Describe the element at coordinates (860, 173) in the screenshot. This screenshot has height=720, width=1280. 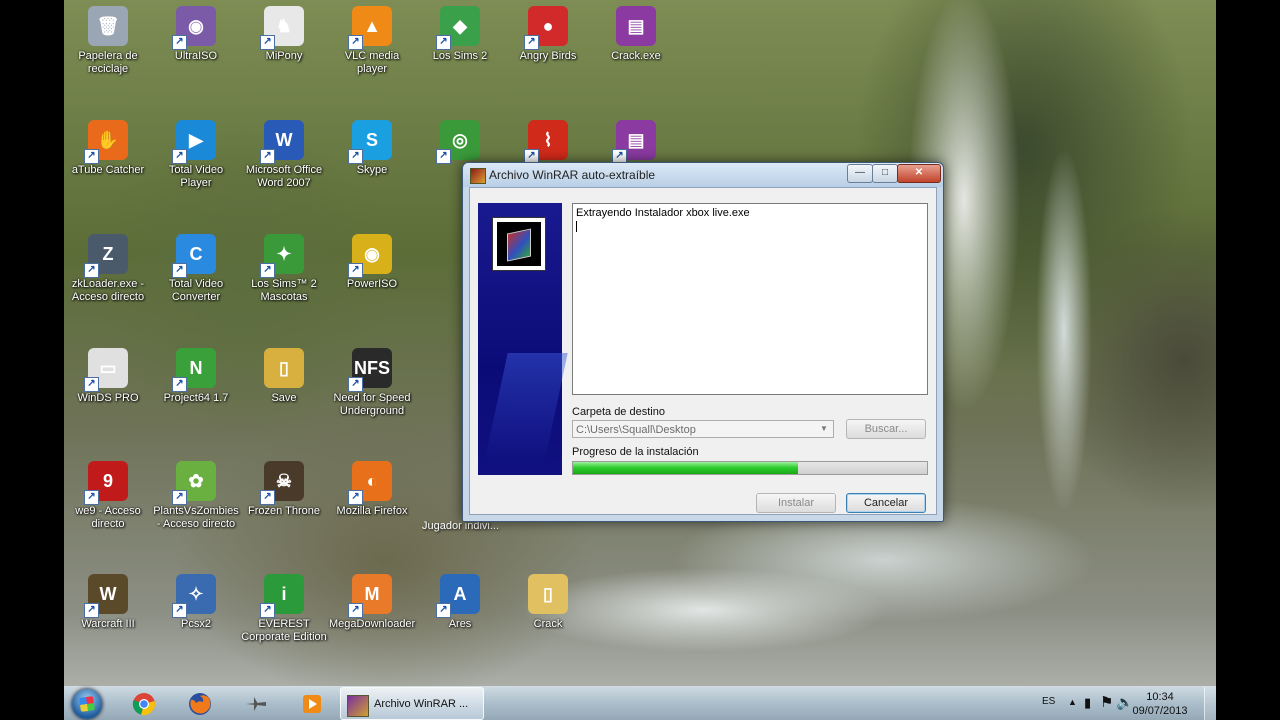
I see `minimize-button: —` at that location.